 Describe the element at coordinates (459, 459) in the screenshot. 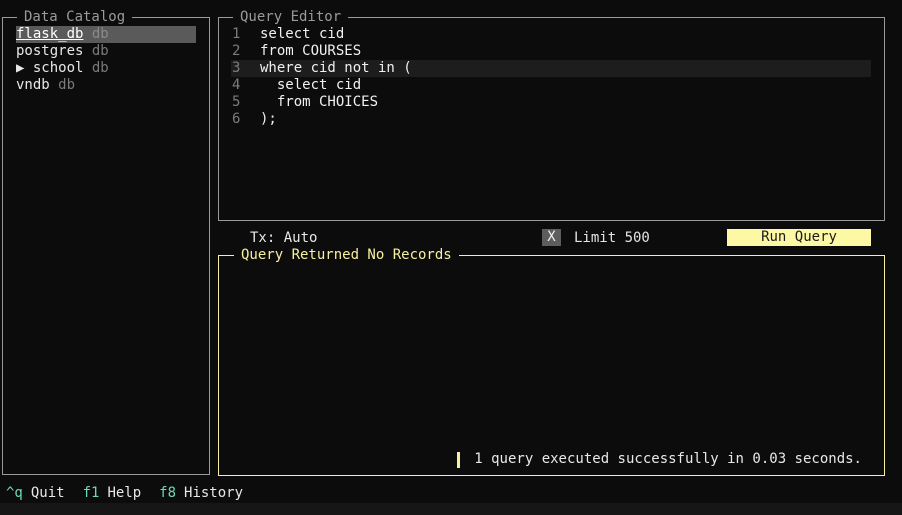

I see `status-indicator` at that location.